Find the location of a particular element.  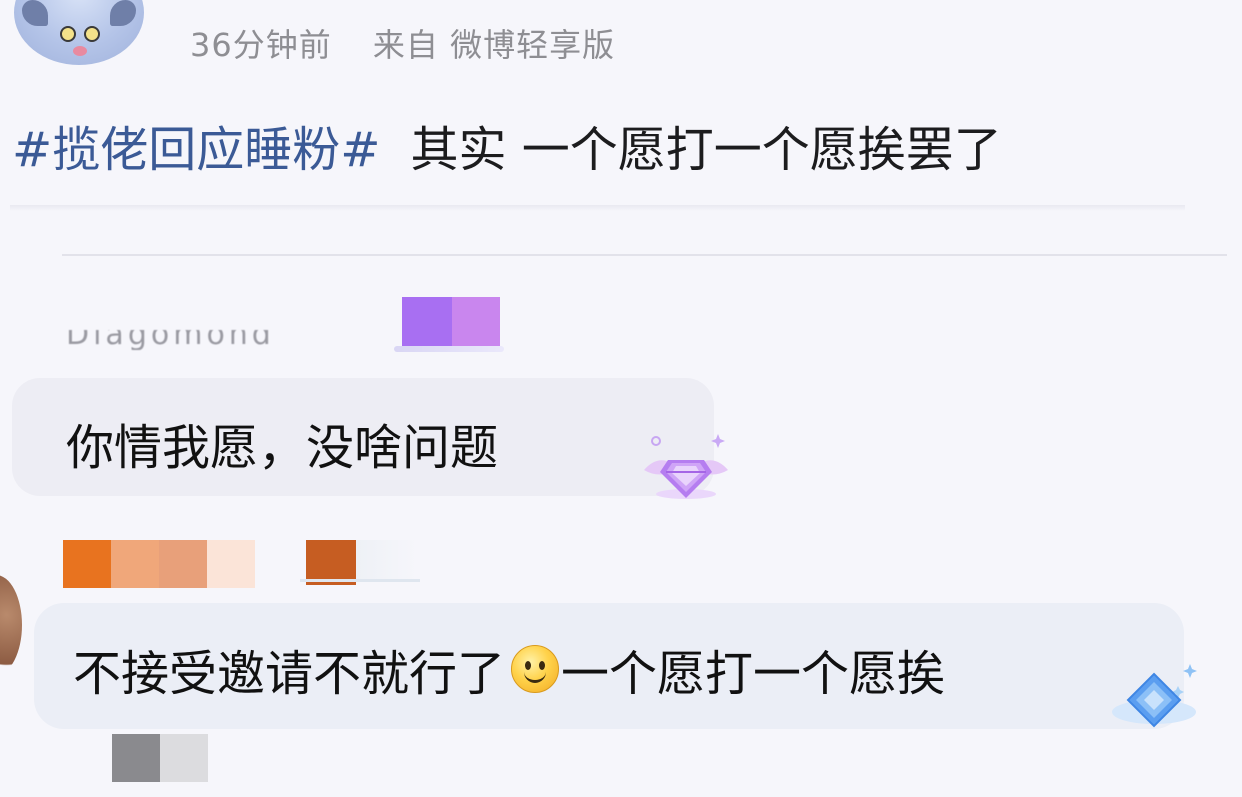

comment-3-name-redaction is located at coordinates (160, 758).